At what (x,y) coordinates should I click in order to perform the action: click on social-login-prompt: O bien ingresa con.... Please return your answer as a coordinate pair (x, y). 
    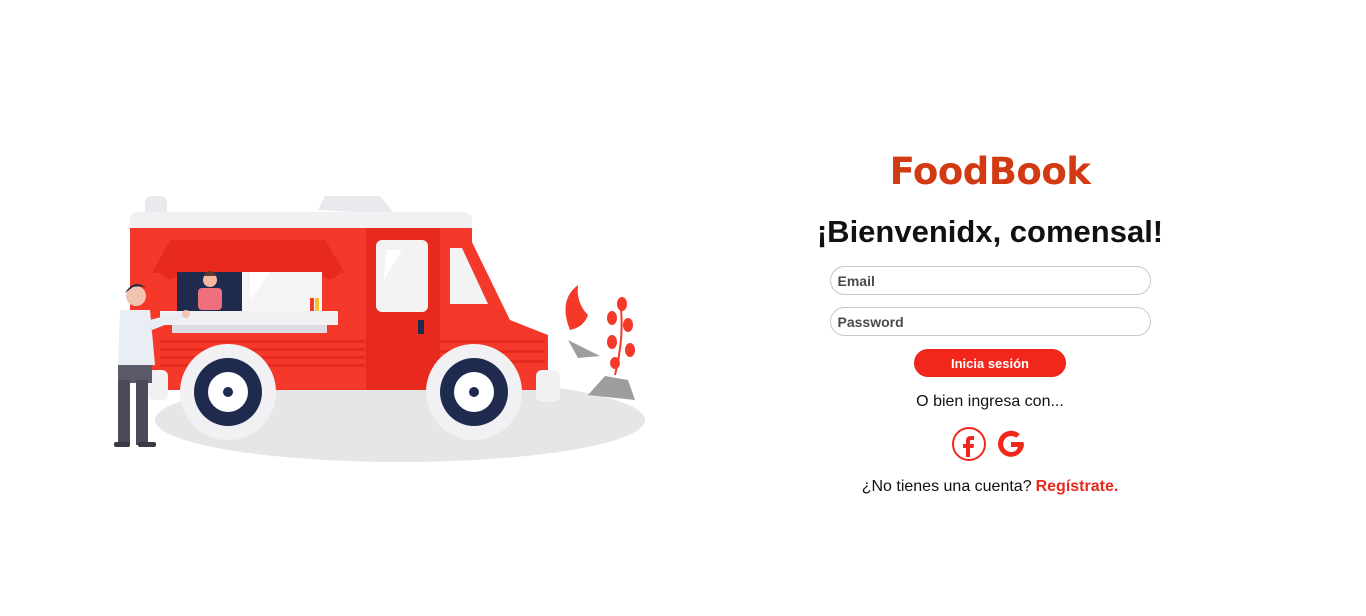
    Looking at the image, I should click on (990, 401).